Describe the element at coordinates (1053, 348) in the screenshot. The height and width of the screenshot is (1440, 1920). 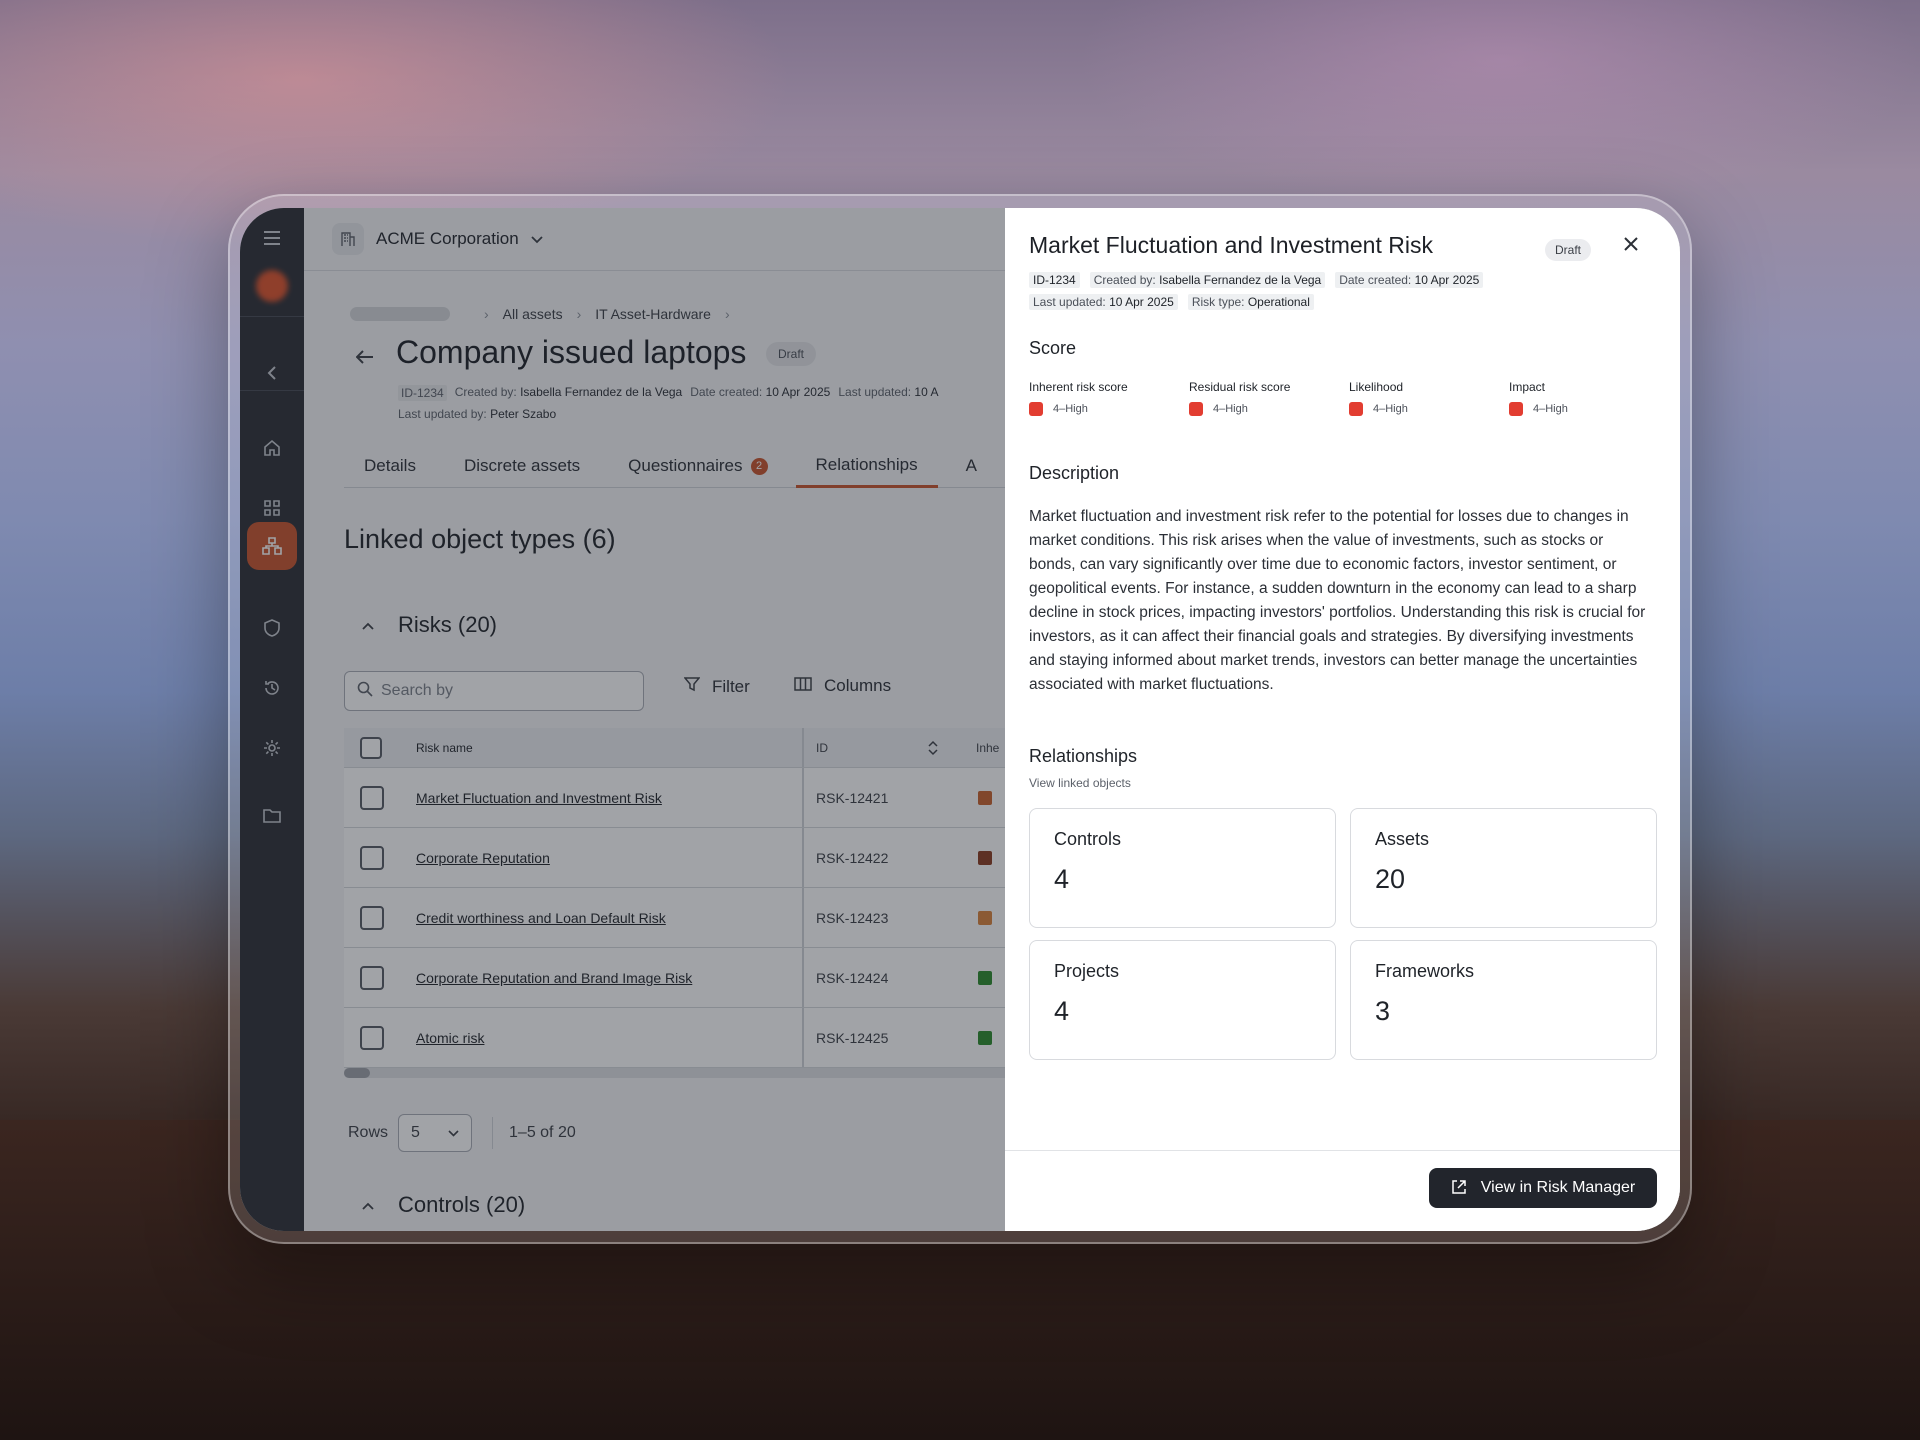
I see `score-heading: Score` at that location.